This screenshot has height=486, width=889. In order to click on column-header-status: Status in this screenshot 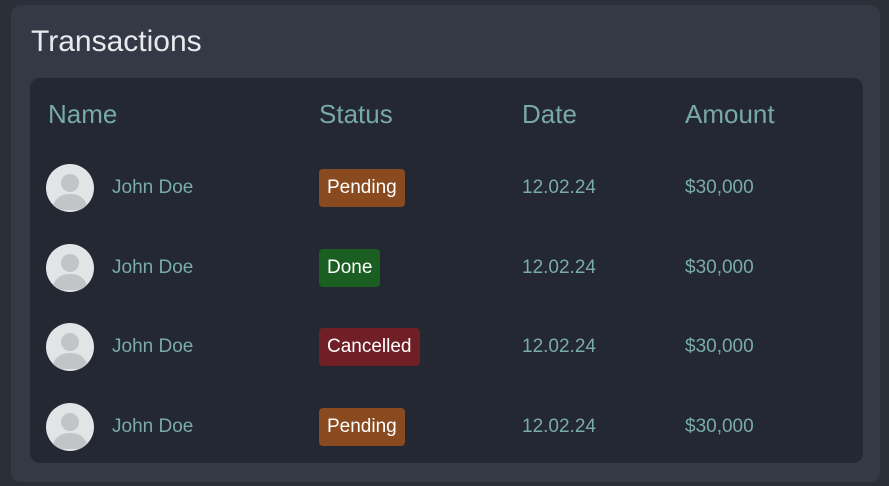, I will do `click(356, 114)`.